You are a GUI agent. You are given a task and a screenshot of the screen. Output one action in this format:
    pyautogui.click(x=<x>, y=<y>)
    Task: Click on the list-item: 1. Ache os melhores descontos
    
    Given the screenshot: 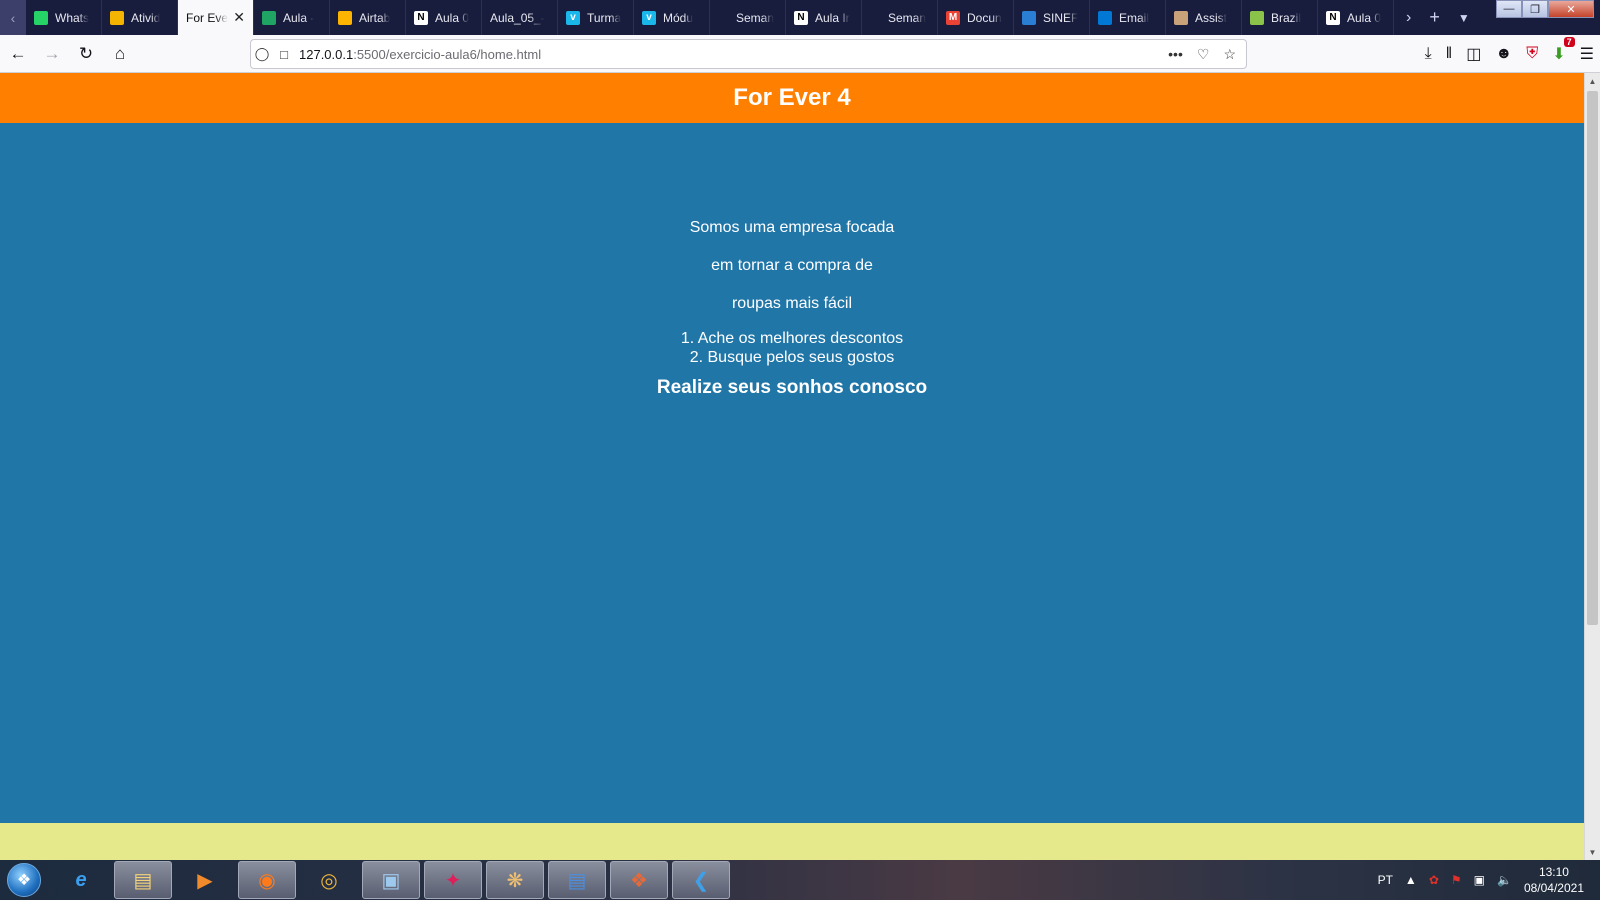 What is the action you would take?
    pyautogui.click(x=792, y=338)
    